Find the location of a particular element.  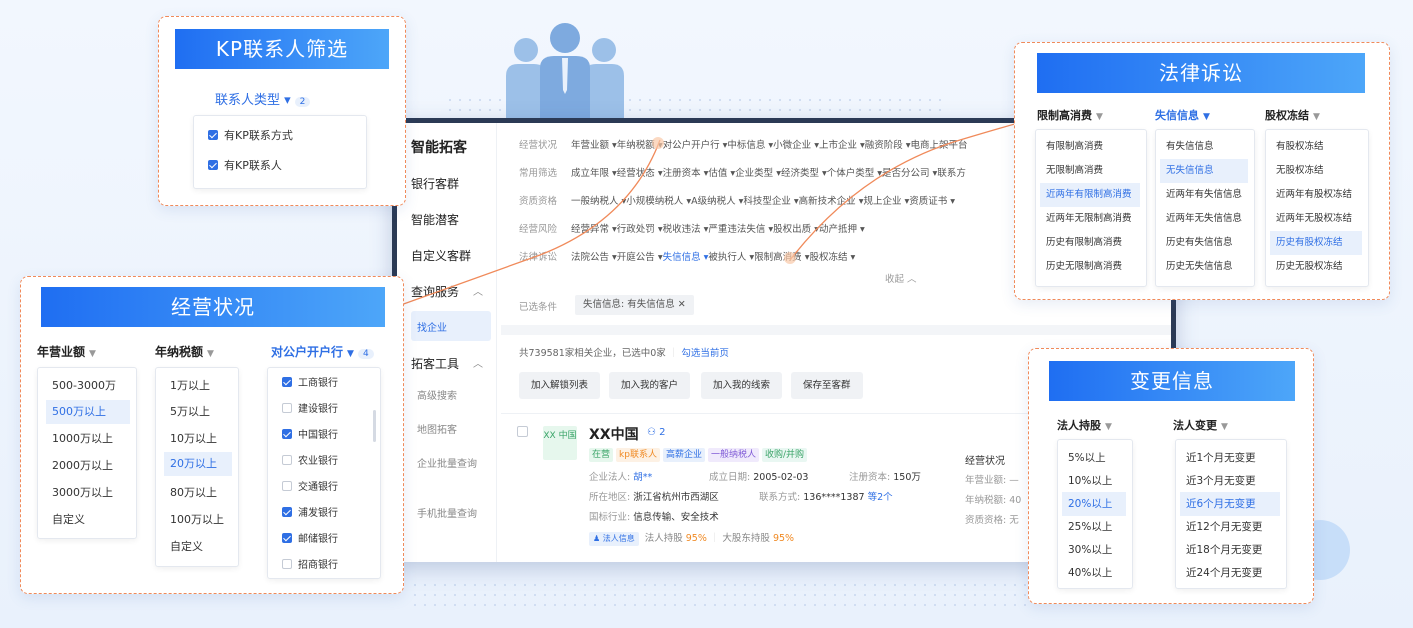

list-item: 近两年有限制高消费 is located at coordinates (1090, 195).